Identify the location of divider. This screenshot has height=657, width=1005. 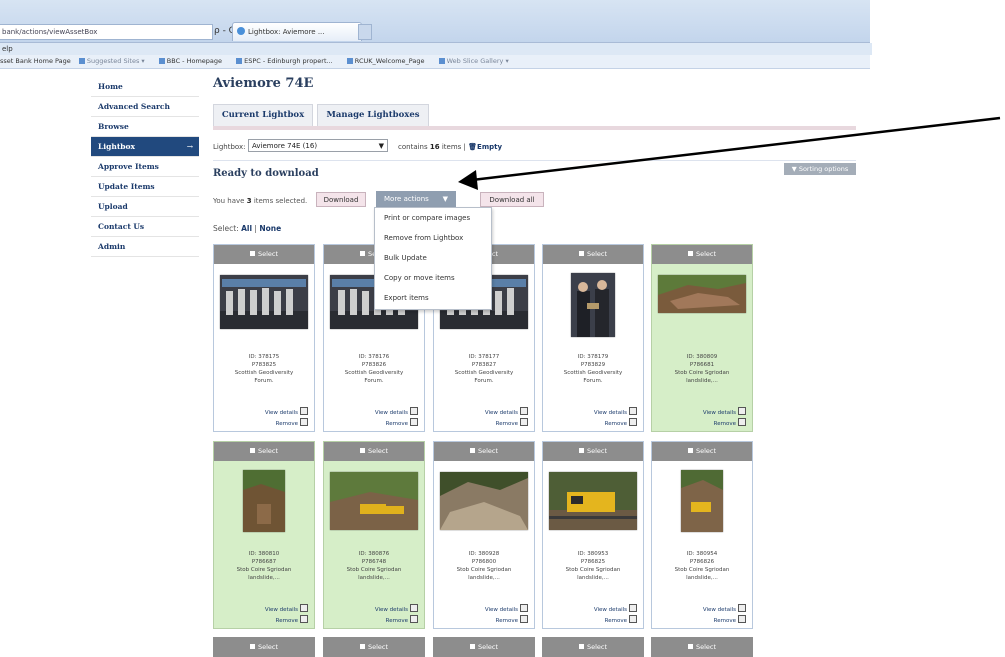
(534, 160).